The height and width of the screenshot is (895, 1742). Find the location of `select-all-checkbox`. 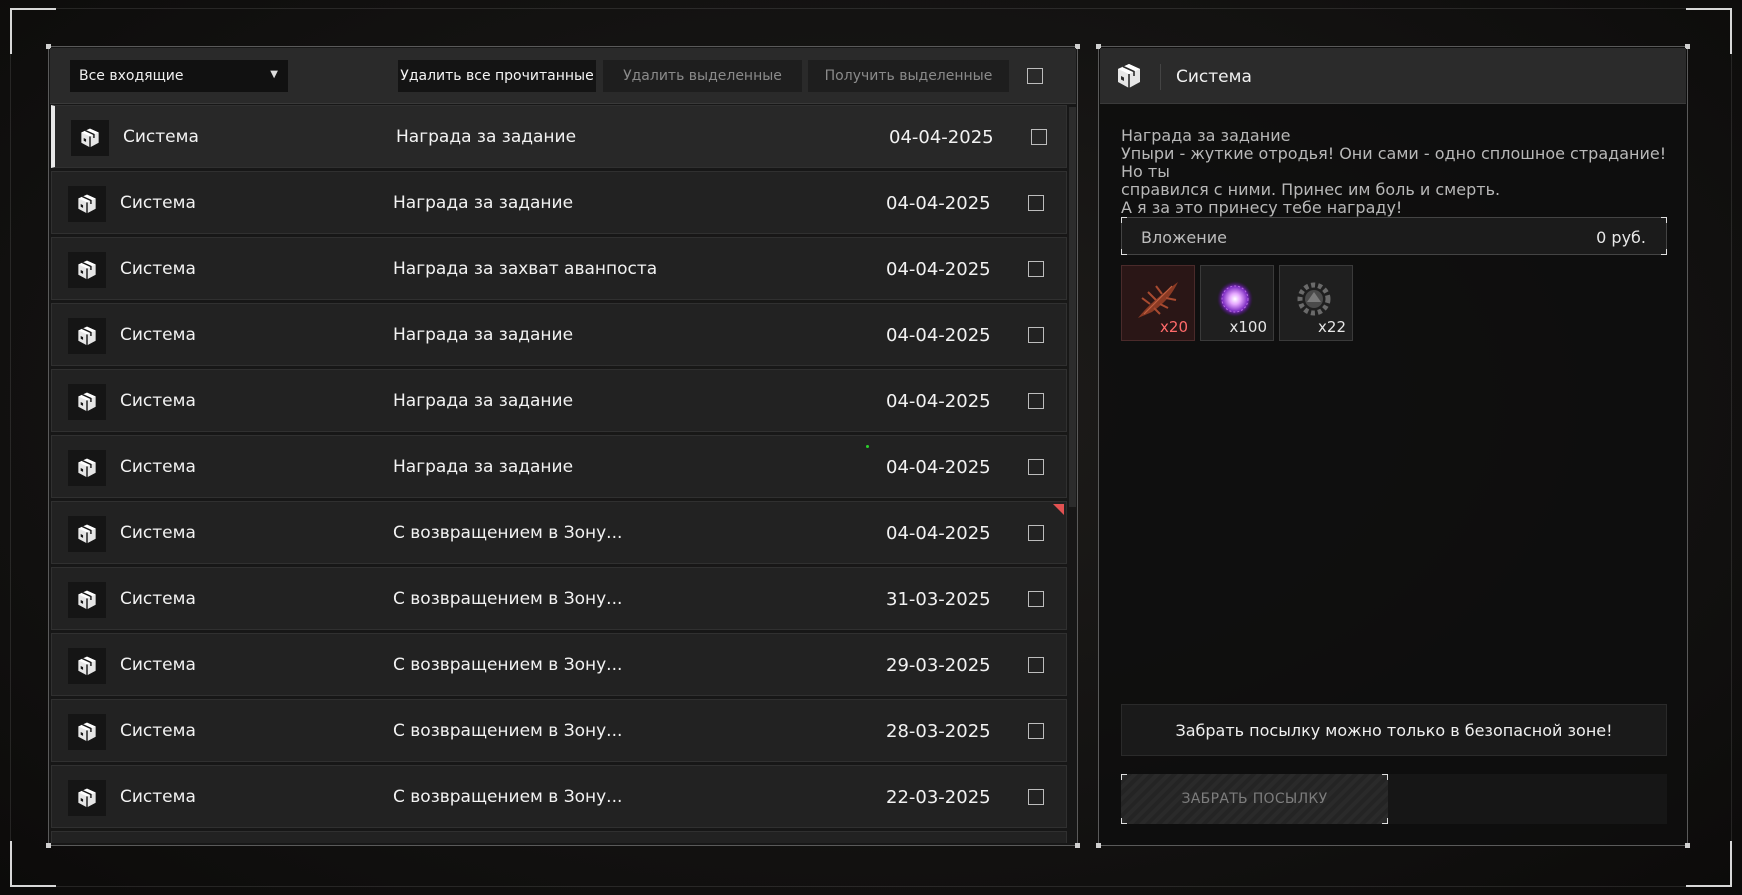

select-all-checkbox is located at coordinates (1035, 76).